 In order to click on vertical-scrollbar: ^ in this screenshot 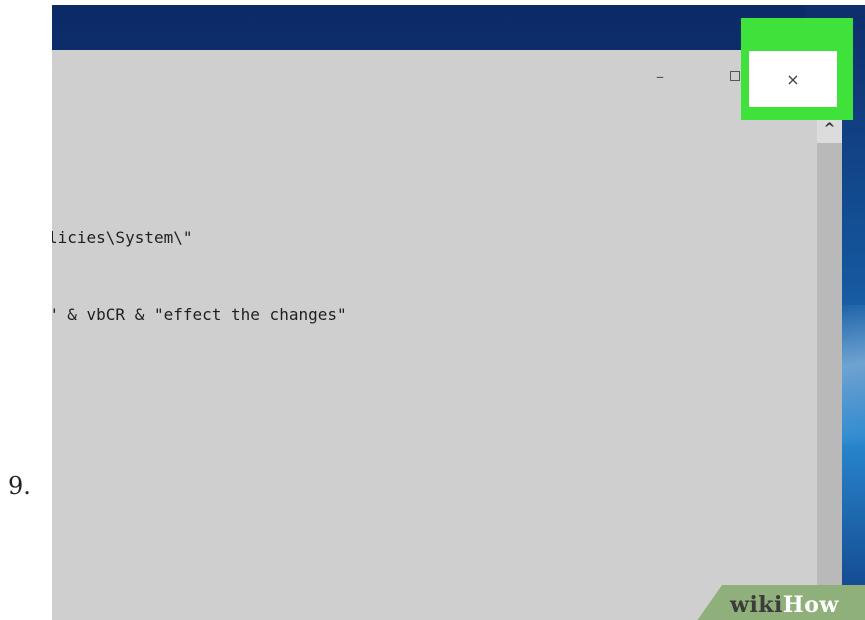, I will do `click(829, 367)`.